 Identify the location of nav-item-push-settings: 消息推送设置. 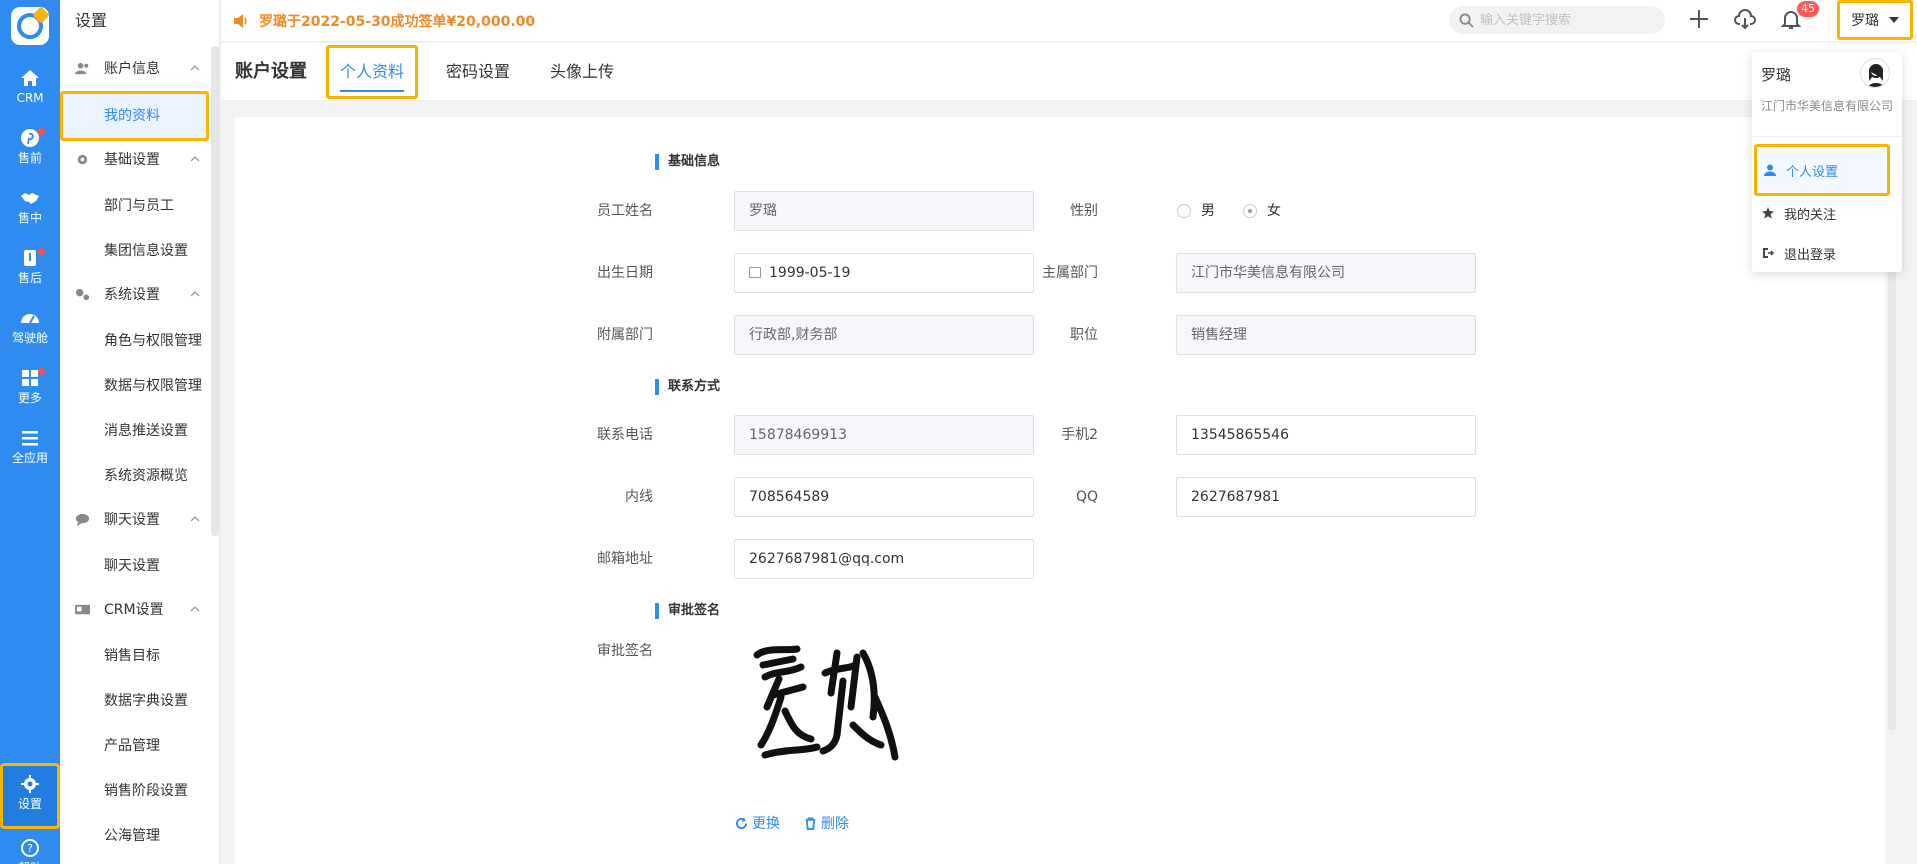
(135, 431).